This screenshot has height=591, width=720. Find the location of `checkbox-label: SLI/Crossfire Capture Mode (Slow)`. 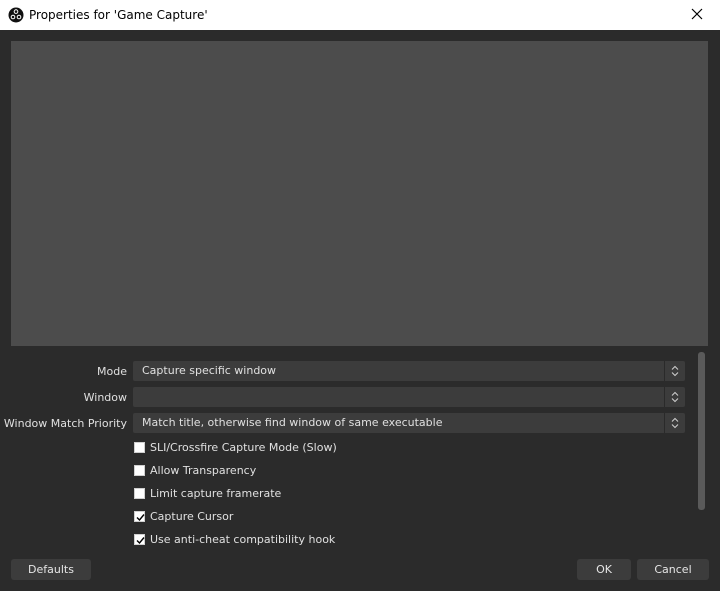

checkbox-label: SLI/Crossfire Capture Mode (Slow) is located at coordinates (243, 447).